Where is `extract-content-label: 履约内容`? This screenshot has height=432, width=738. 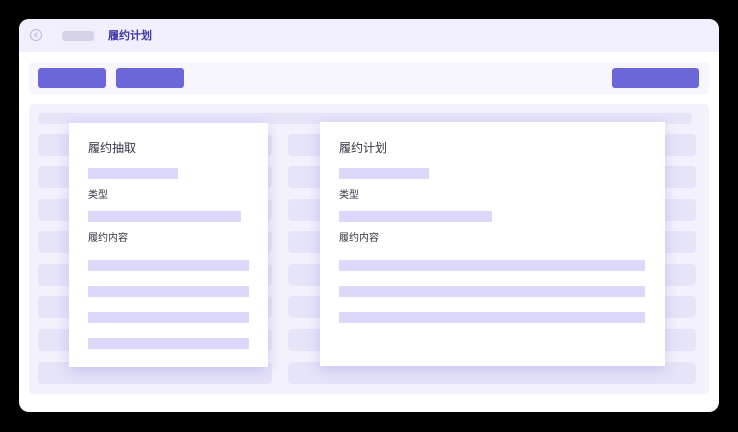
extract-content-label: 履约内容 is located at coordinates (108, 238).